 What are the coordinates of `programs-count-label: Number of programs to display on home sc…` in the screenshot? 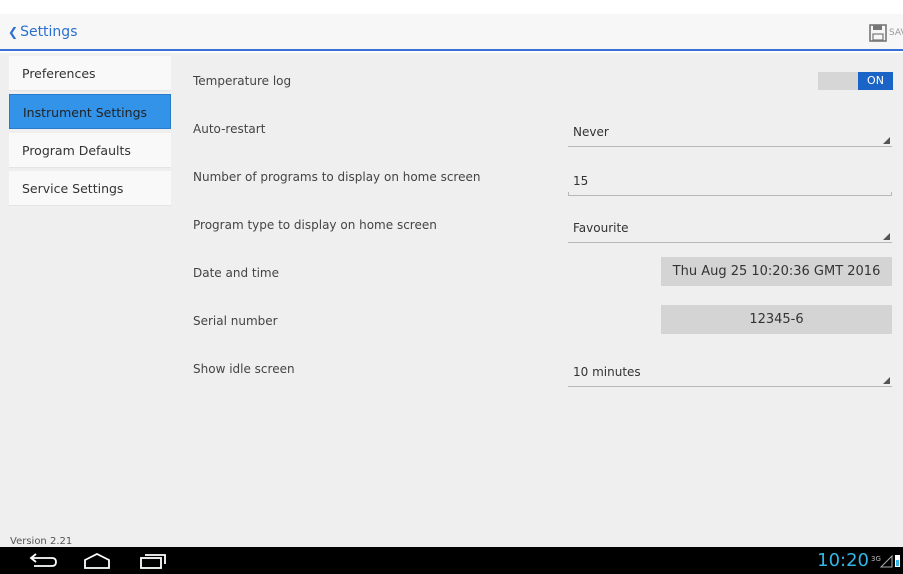 It's located at (337, 177).